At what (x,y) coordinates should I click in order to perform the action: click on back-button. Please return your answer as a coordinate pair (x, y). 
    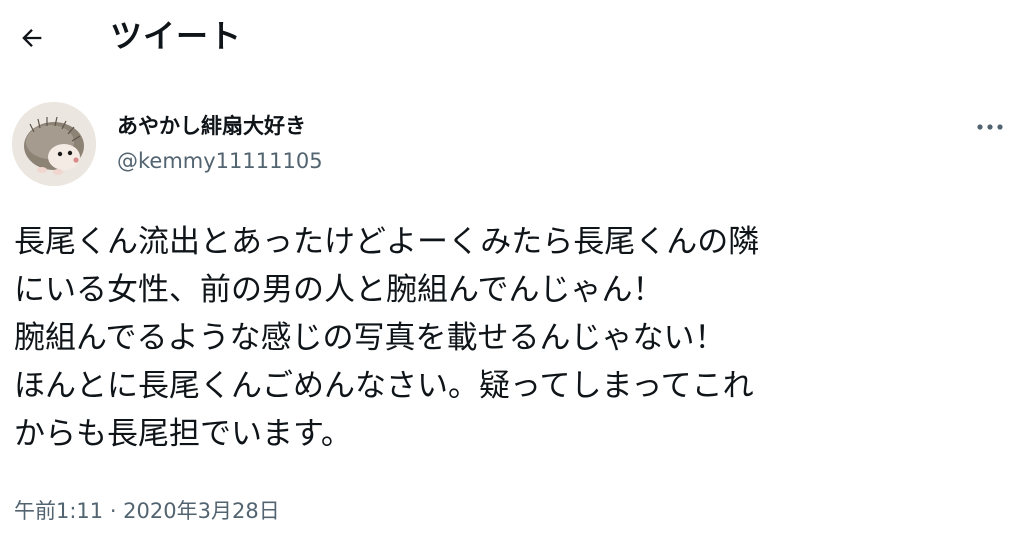
    Looking at the image, I should click on (32, 38).